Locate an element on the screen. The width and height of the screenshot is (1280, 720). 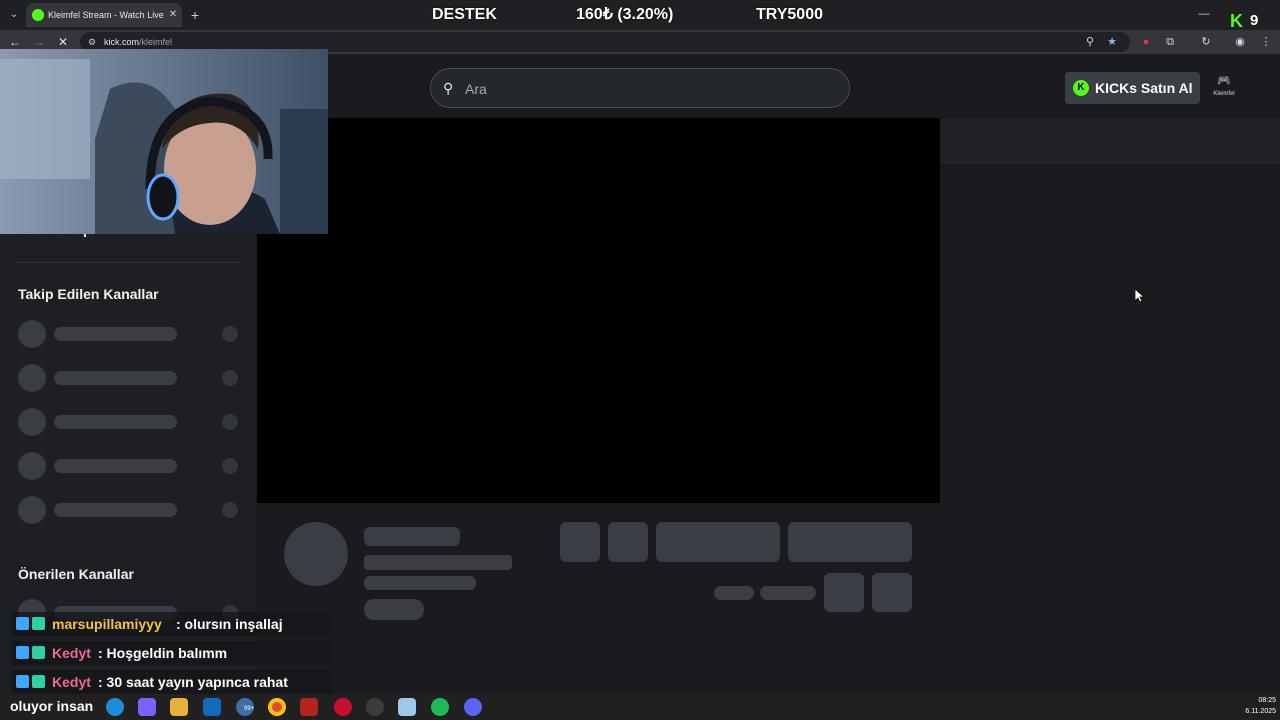
stream-tag-skeleton is located at coordinates (394, 609).